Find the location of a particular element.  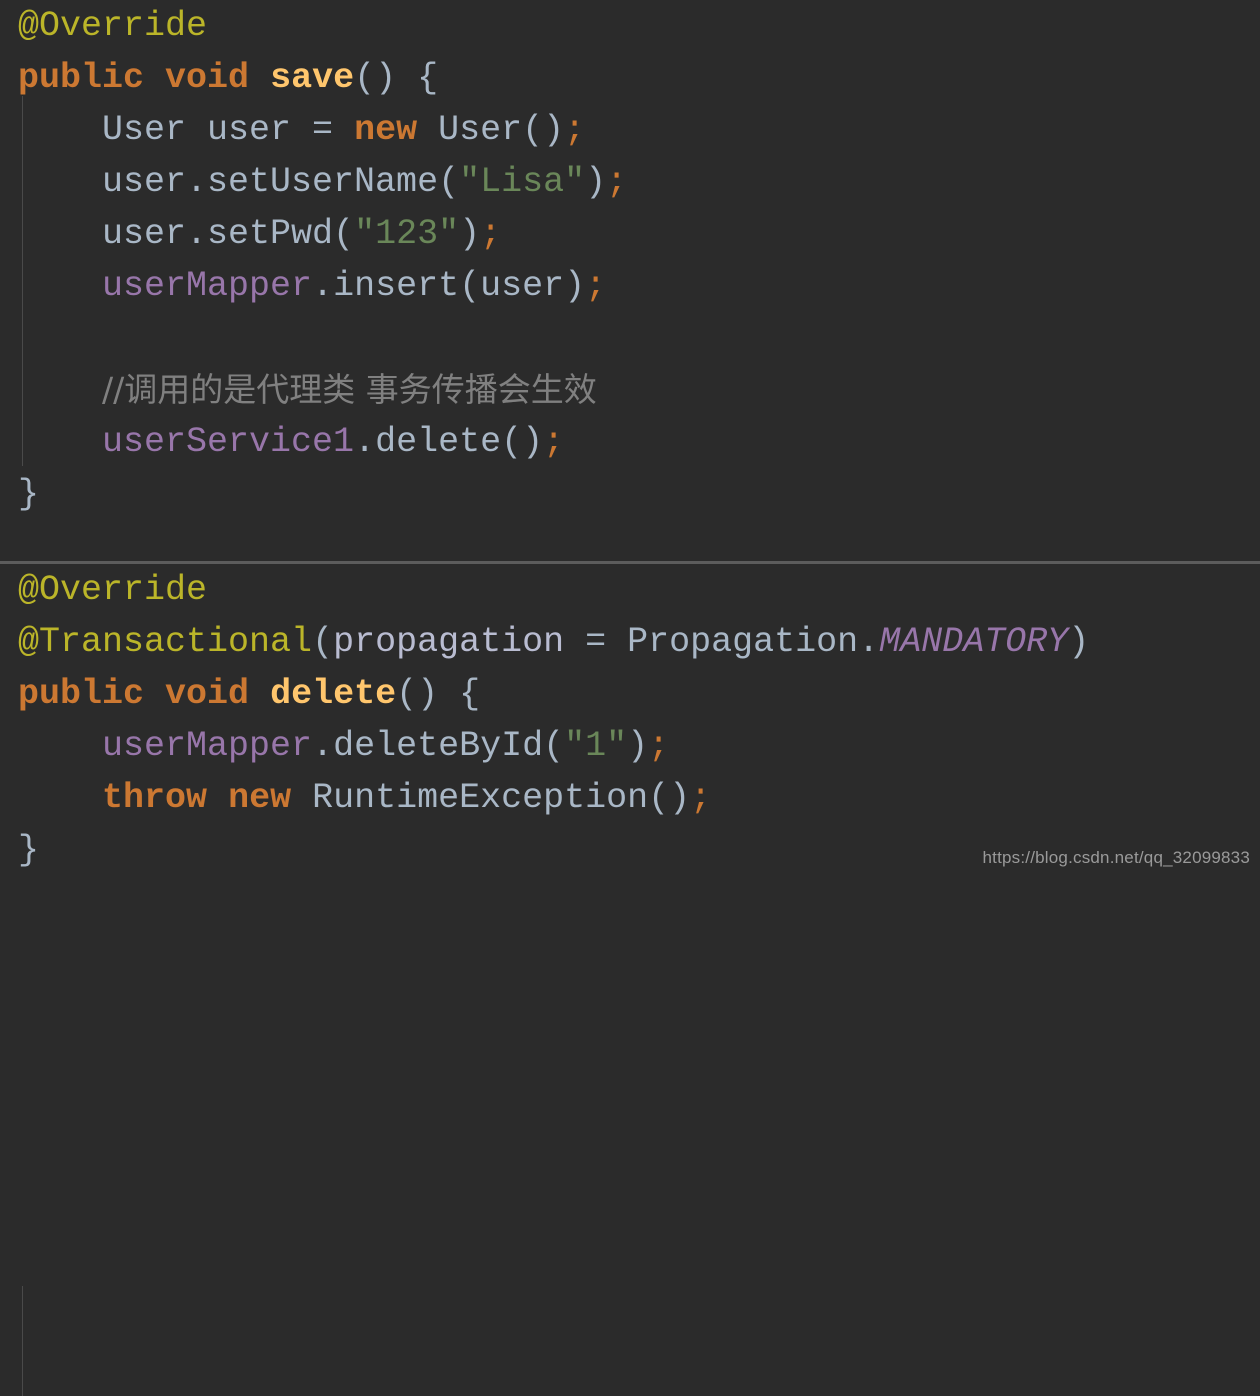

code-token-field: userService1 is located at coordinates (228, 442).